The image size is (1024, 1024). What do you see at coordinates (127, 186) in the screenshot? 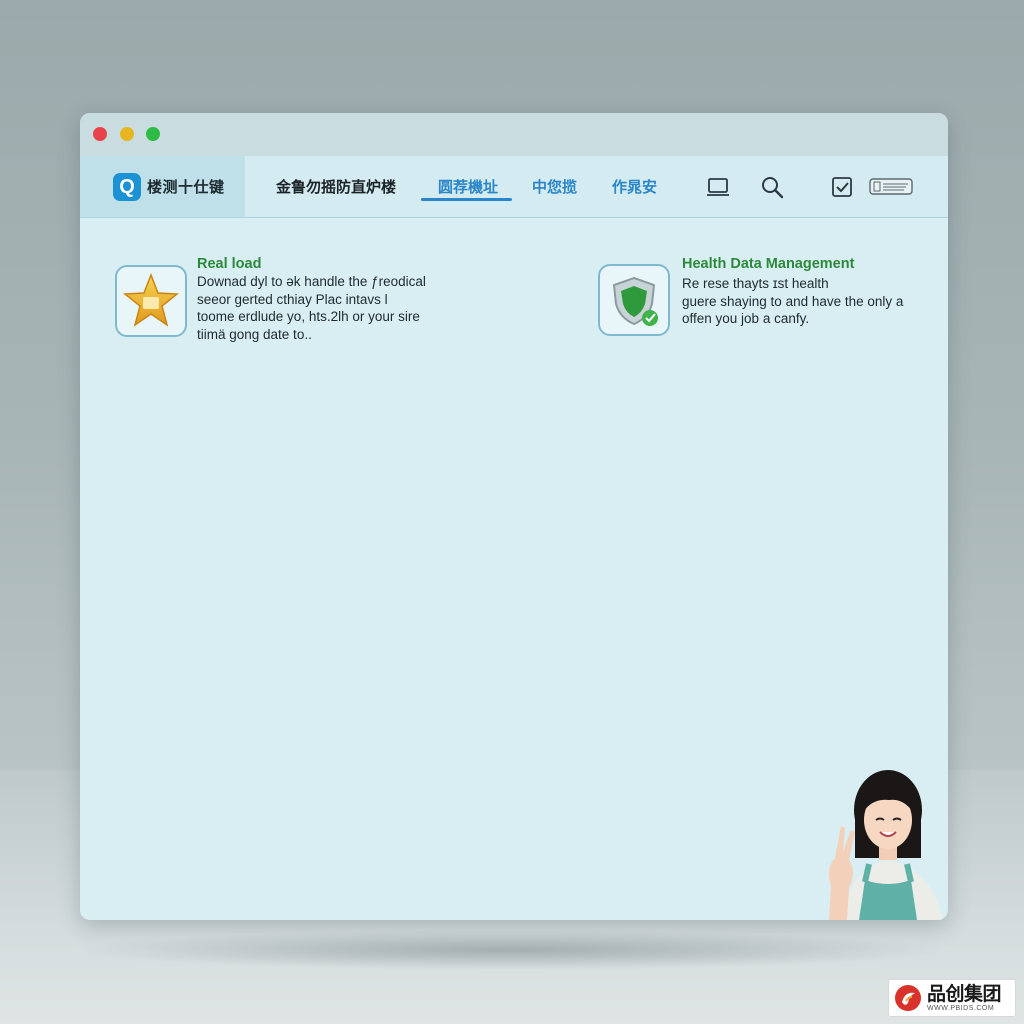
I see `brand-logo-icon: Q` at bounding box center [127, 186].